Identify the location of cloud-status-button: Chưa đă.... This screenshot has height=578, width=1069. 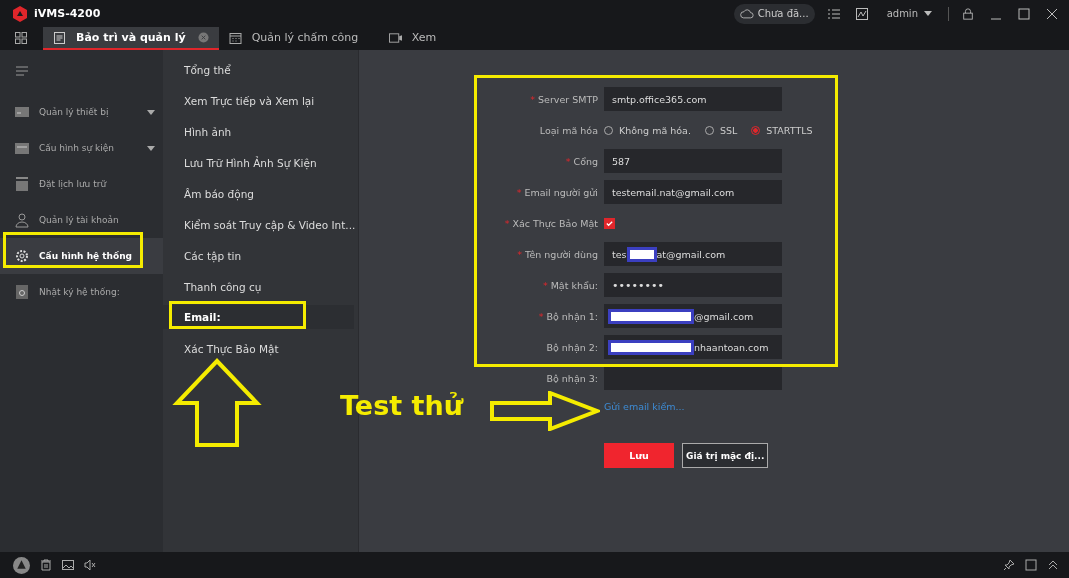
(774, 13).